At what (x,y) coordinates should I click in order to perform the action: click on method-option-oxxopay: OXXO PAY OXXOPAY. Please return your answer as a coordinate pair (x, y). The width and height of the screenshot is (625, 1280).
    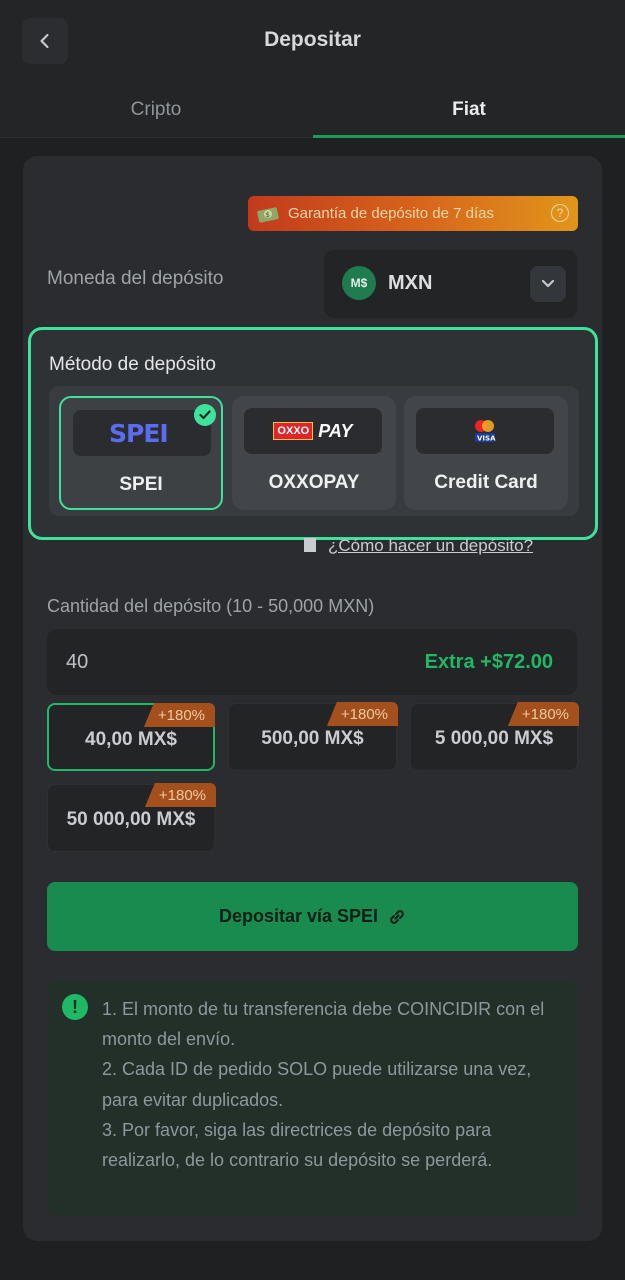
    Looking at the image, I should click on (314, 453).